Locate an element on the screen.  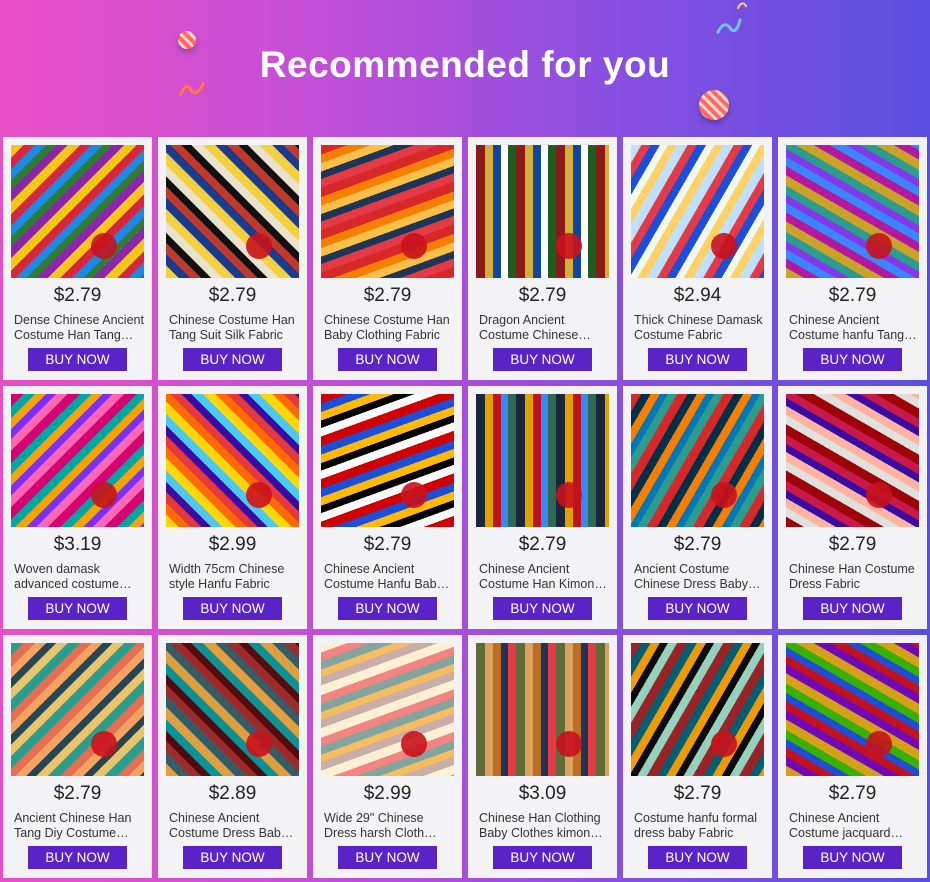
decorative-squiggle-icon is located at coordinates (729, 26).